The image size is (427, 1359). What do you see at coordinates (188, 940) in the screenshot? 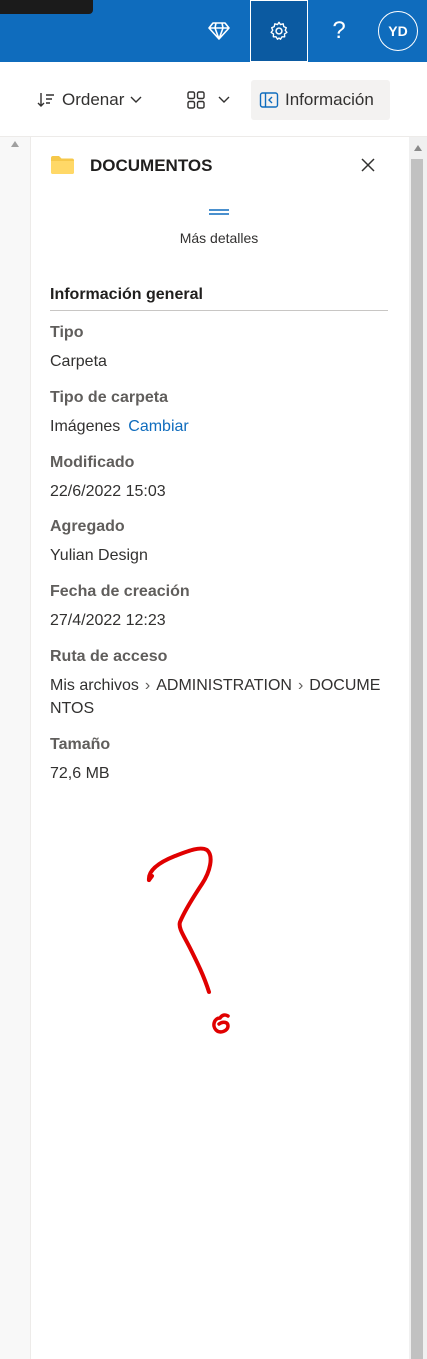
I see `handwritten-question-mark-annotation` at bounding box center [188, 940].